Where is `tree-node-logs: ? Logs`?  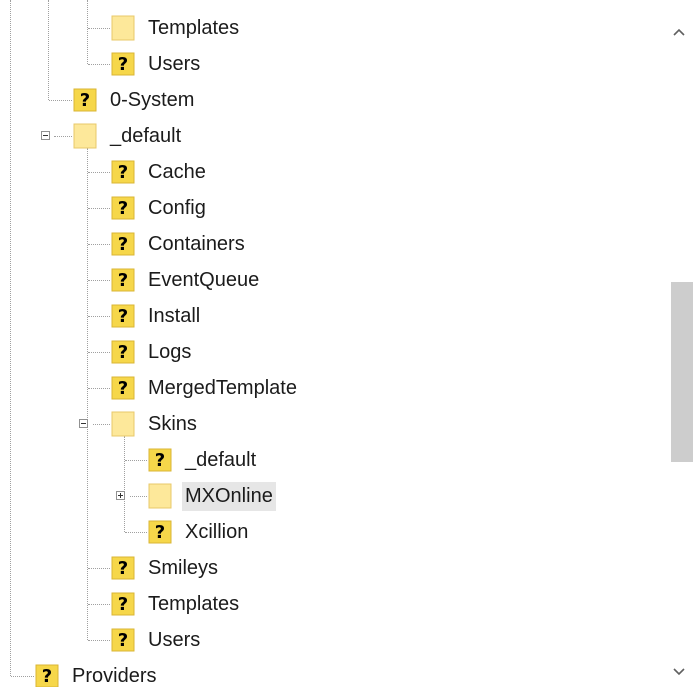 tree-node-logs: ? Logs is located at coordinates (152, 352).